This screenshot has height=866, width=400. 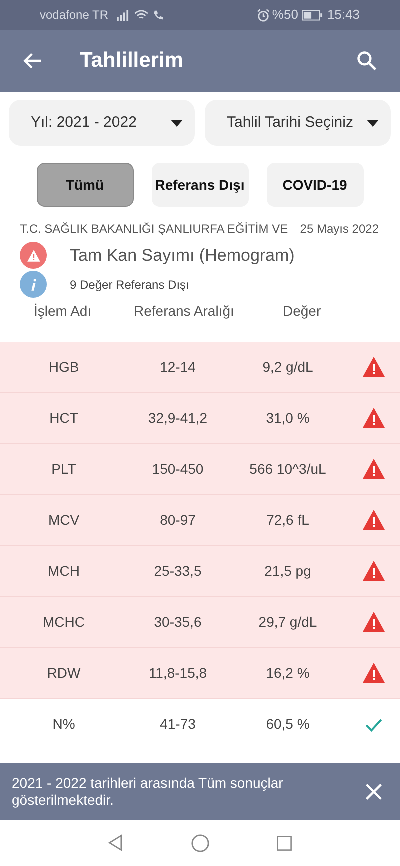 What do you see at coordinates (64, 570) in the screenshot?
I see `table-cell: MCH` at bounding box center [64, 570].